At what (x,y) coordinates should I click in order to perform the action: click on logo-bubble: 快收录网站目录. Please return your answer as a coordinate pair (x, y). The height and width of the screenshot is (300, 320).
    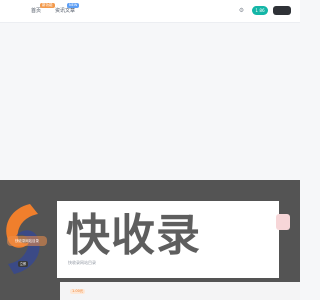
    Looking at the image, I should click on (27, 241).